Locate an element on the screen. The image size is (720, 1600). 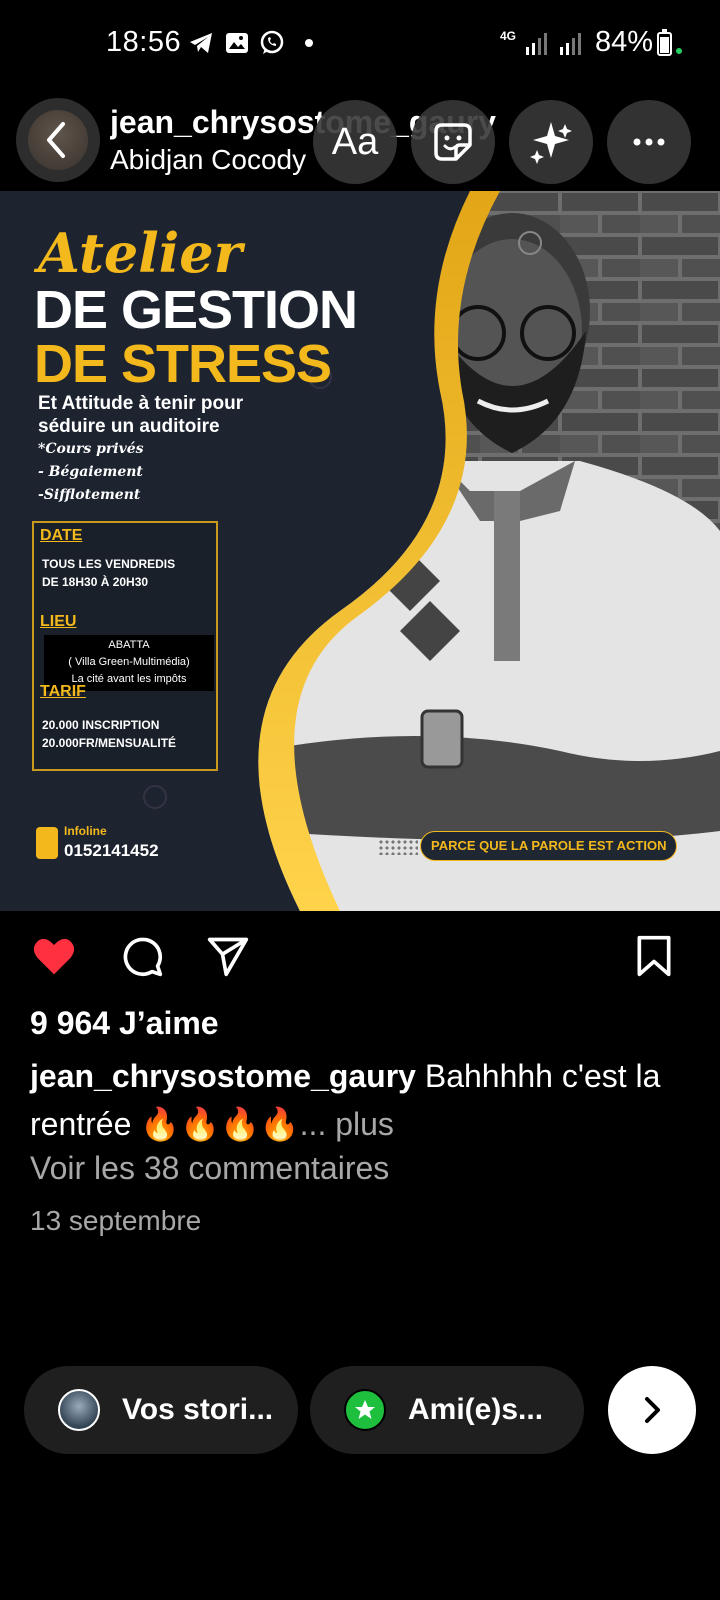
more-dots-icon is located at coordinates (649, 142).